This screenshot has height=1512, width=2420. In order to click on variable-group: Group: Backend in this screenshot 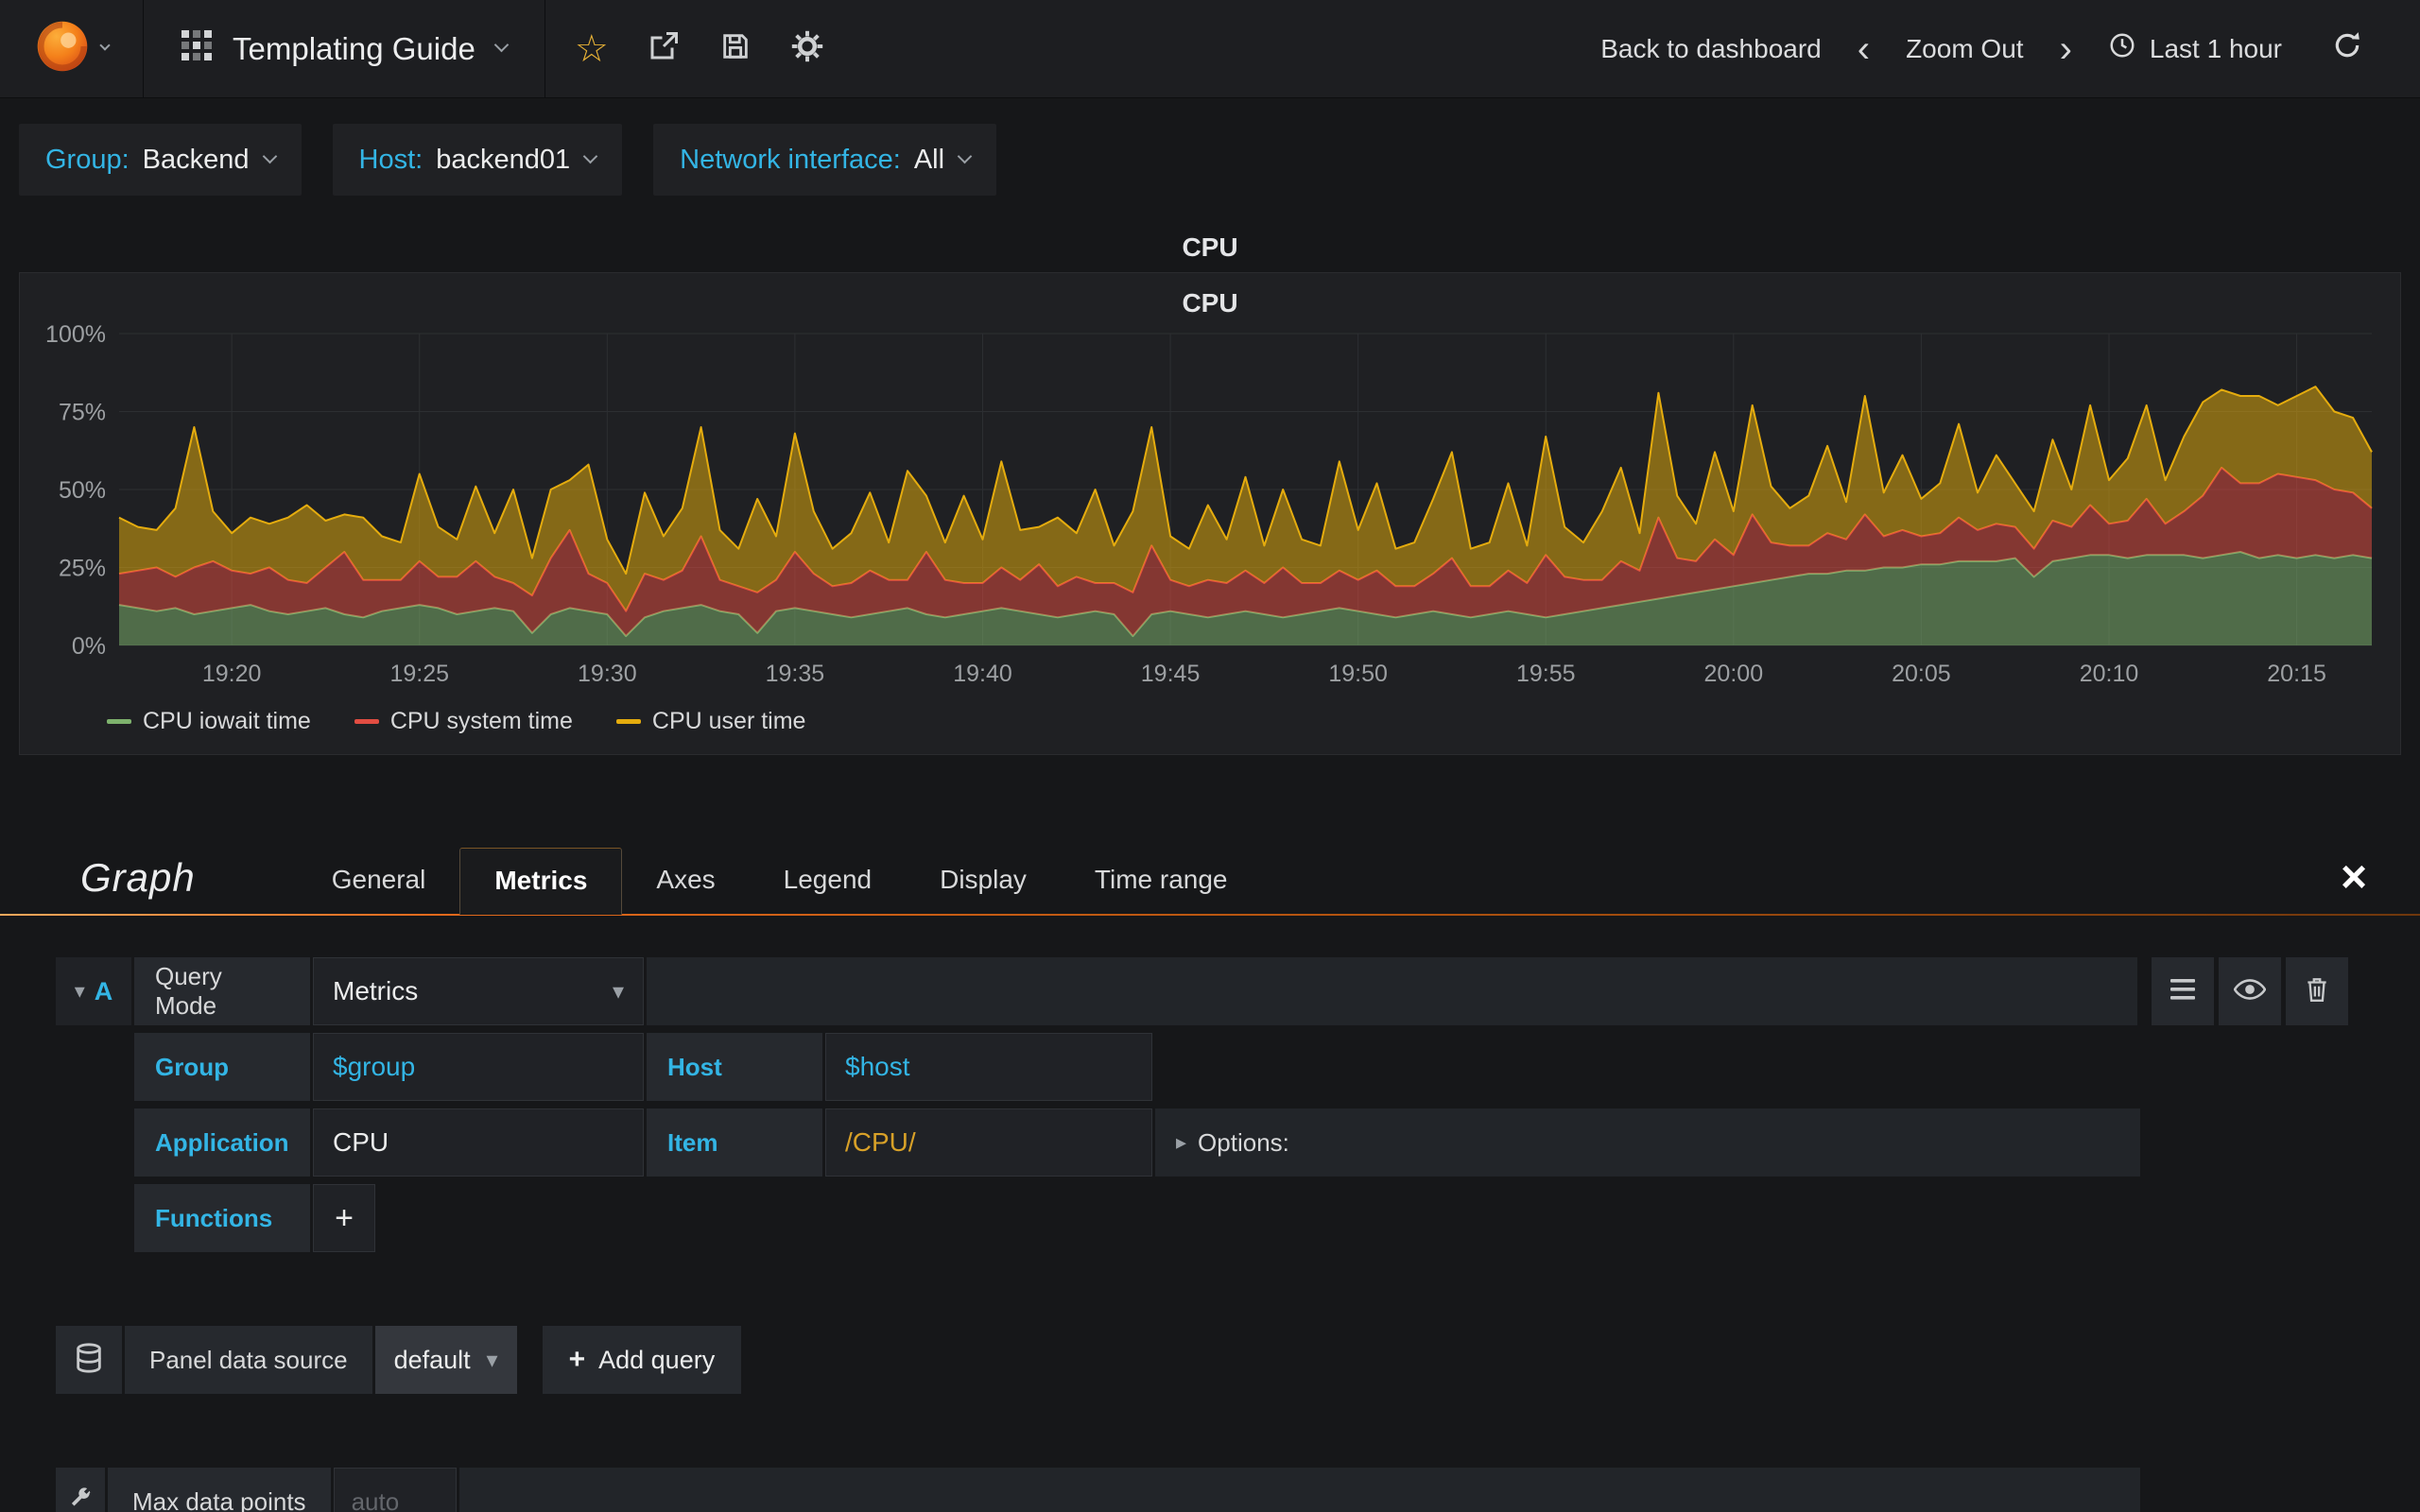, I will do `click(161, 160)`.